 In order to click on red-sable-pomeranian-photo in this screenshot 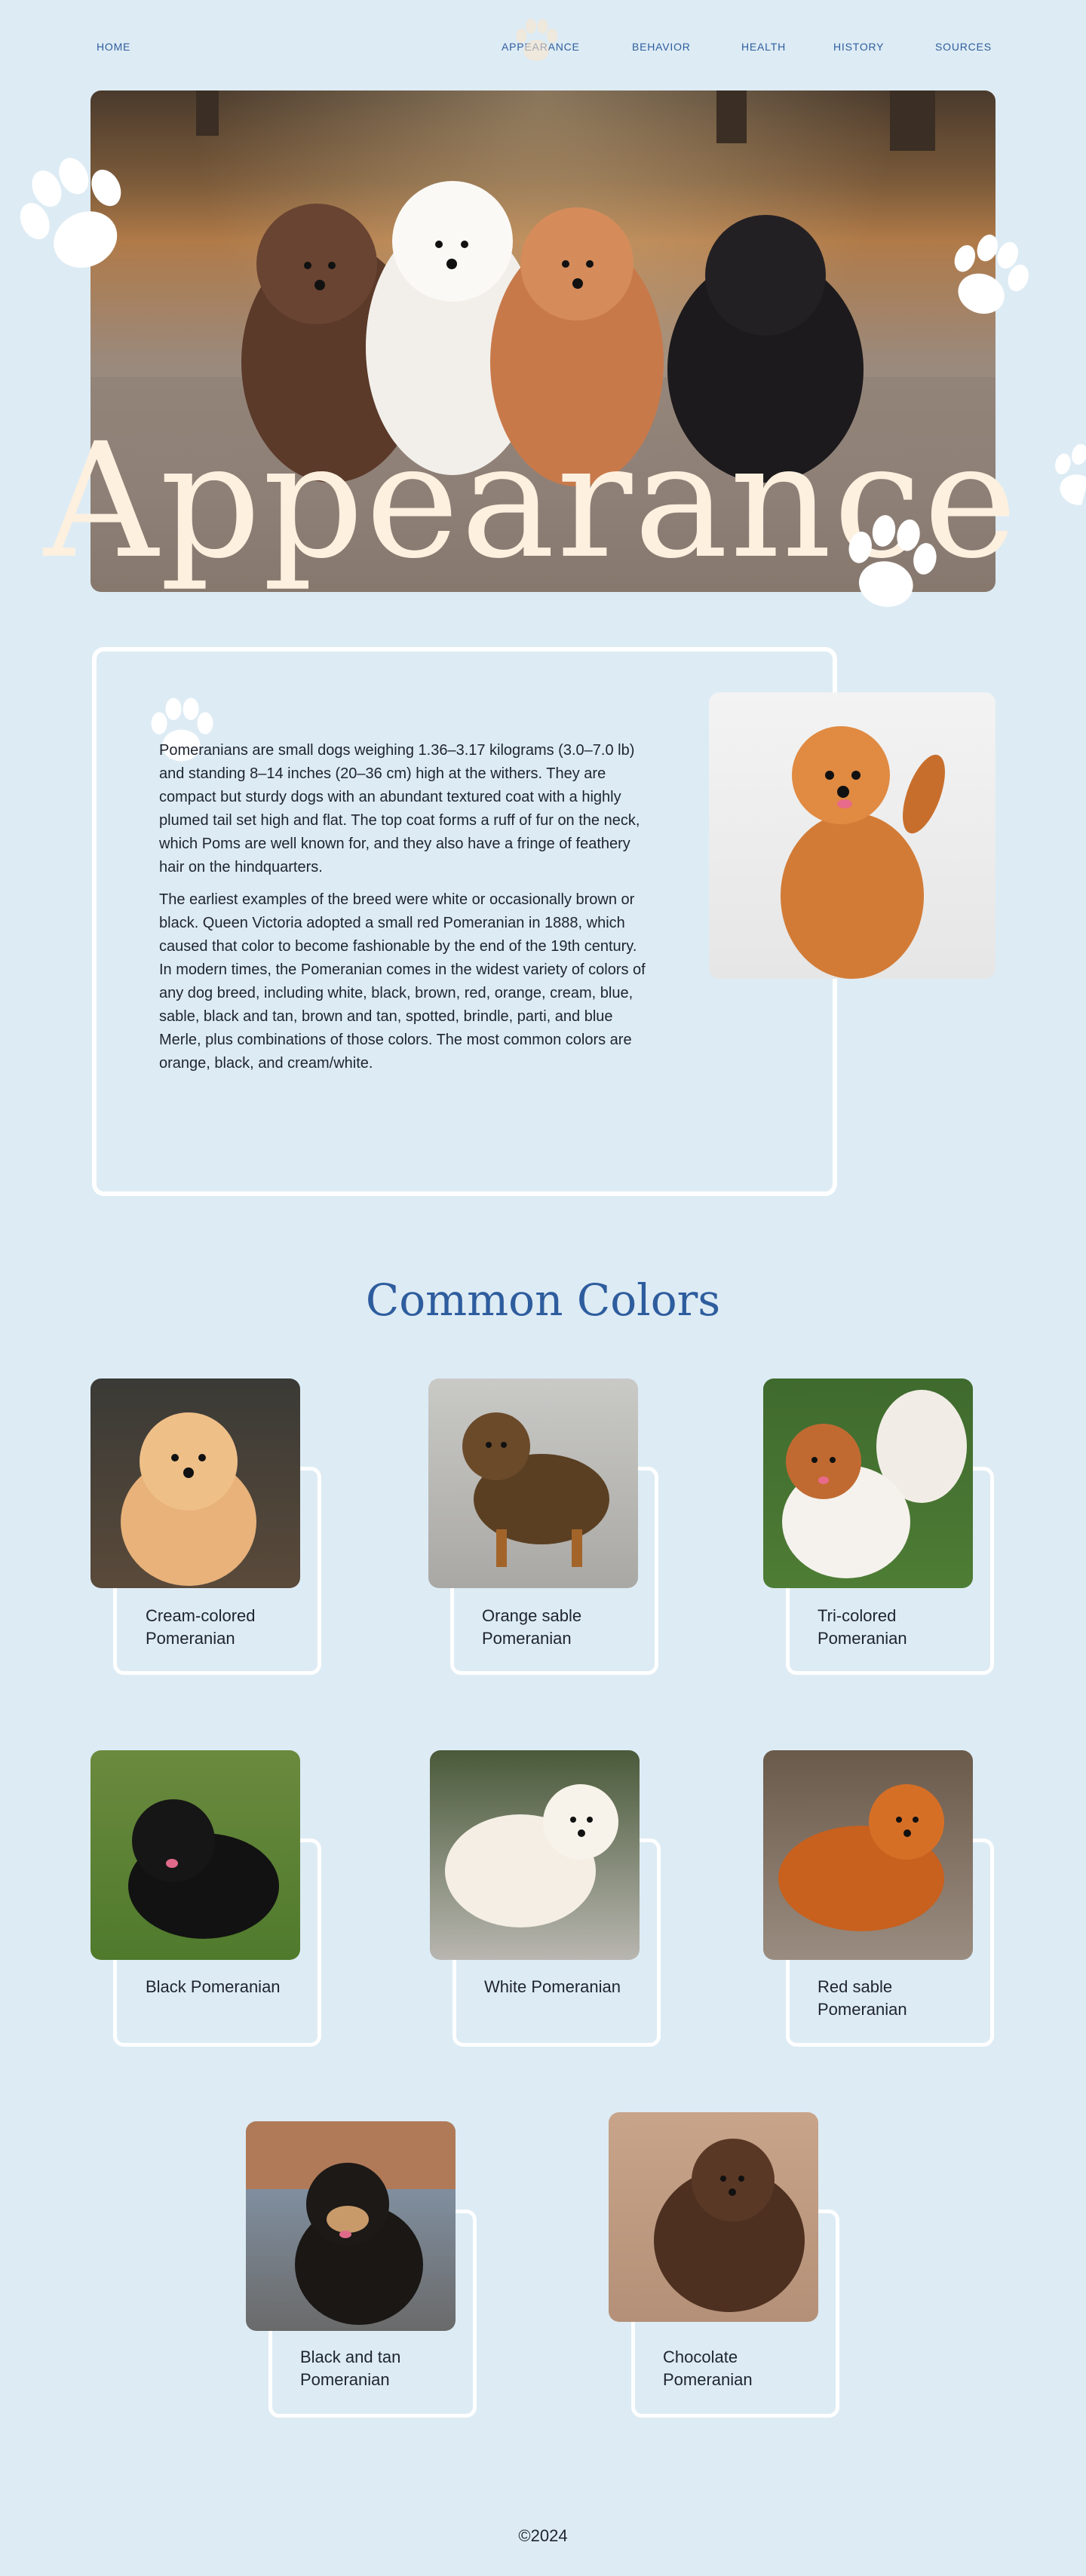, I will do `click(868, 1855)`.